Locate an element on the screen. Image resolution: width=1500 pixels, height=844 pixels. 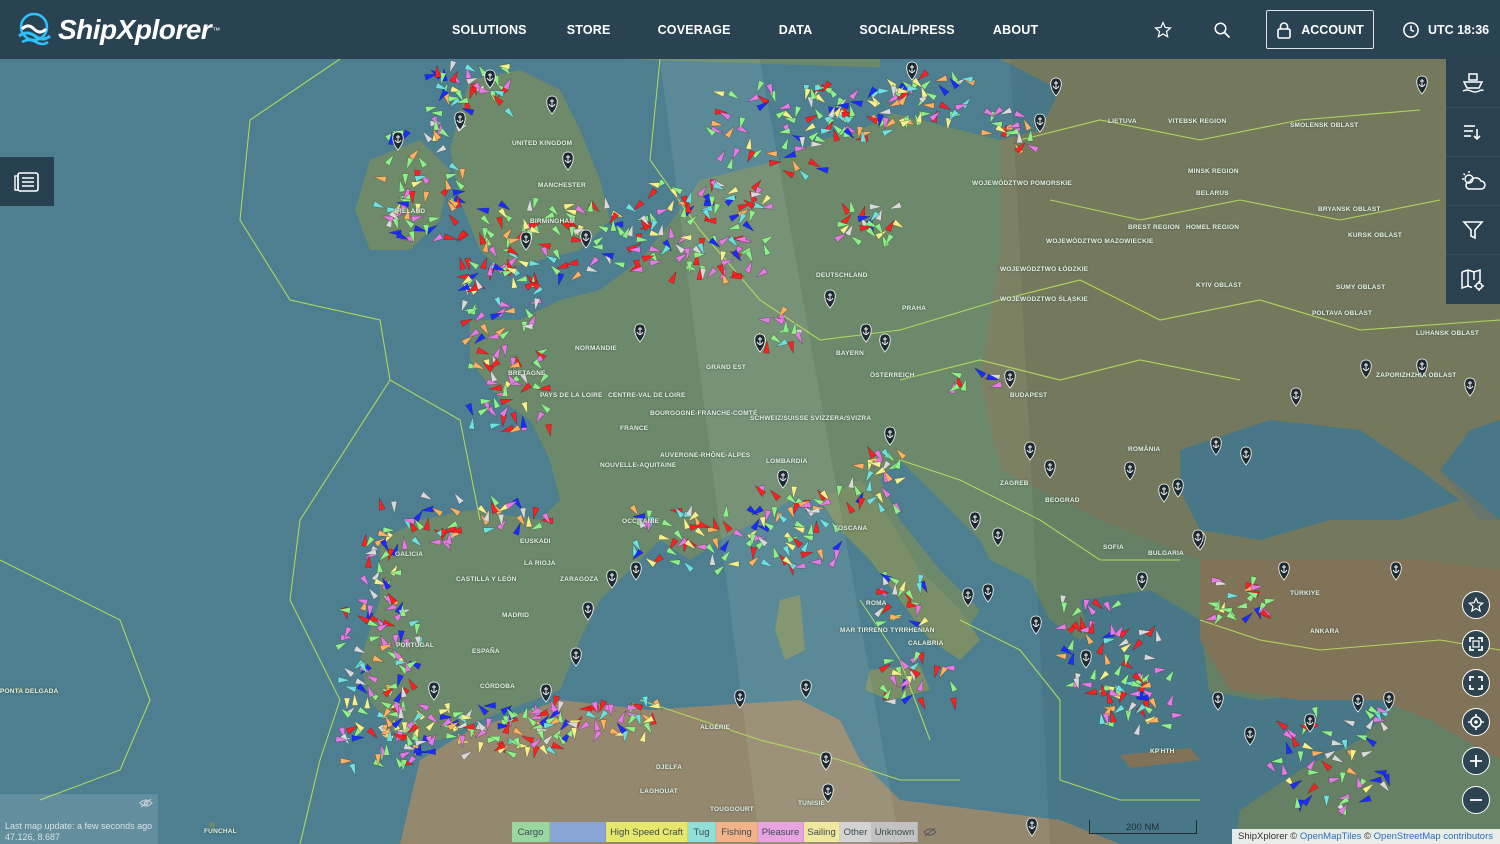
weather-layer-button is located at coordinates (1473, 181).